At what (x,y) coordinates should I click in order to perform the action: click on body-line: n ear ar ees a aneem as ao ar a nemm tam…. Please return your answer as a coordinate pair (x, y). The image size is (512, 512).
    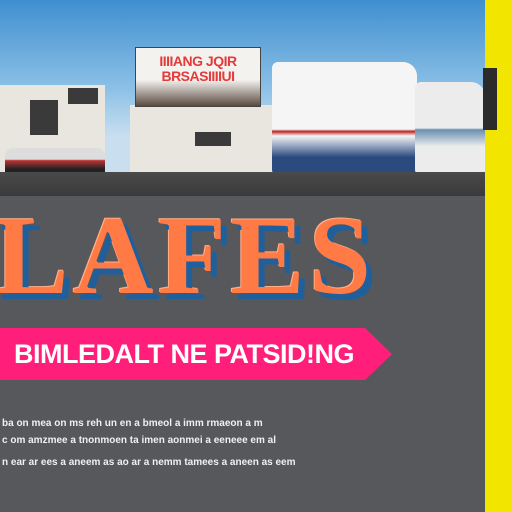
    Looking at the image, I should click on (149, 462).